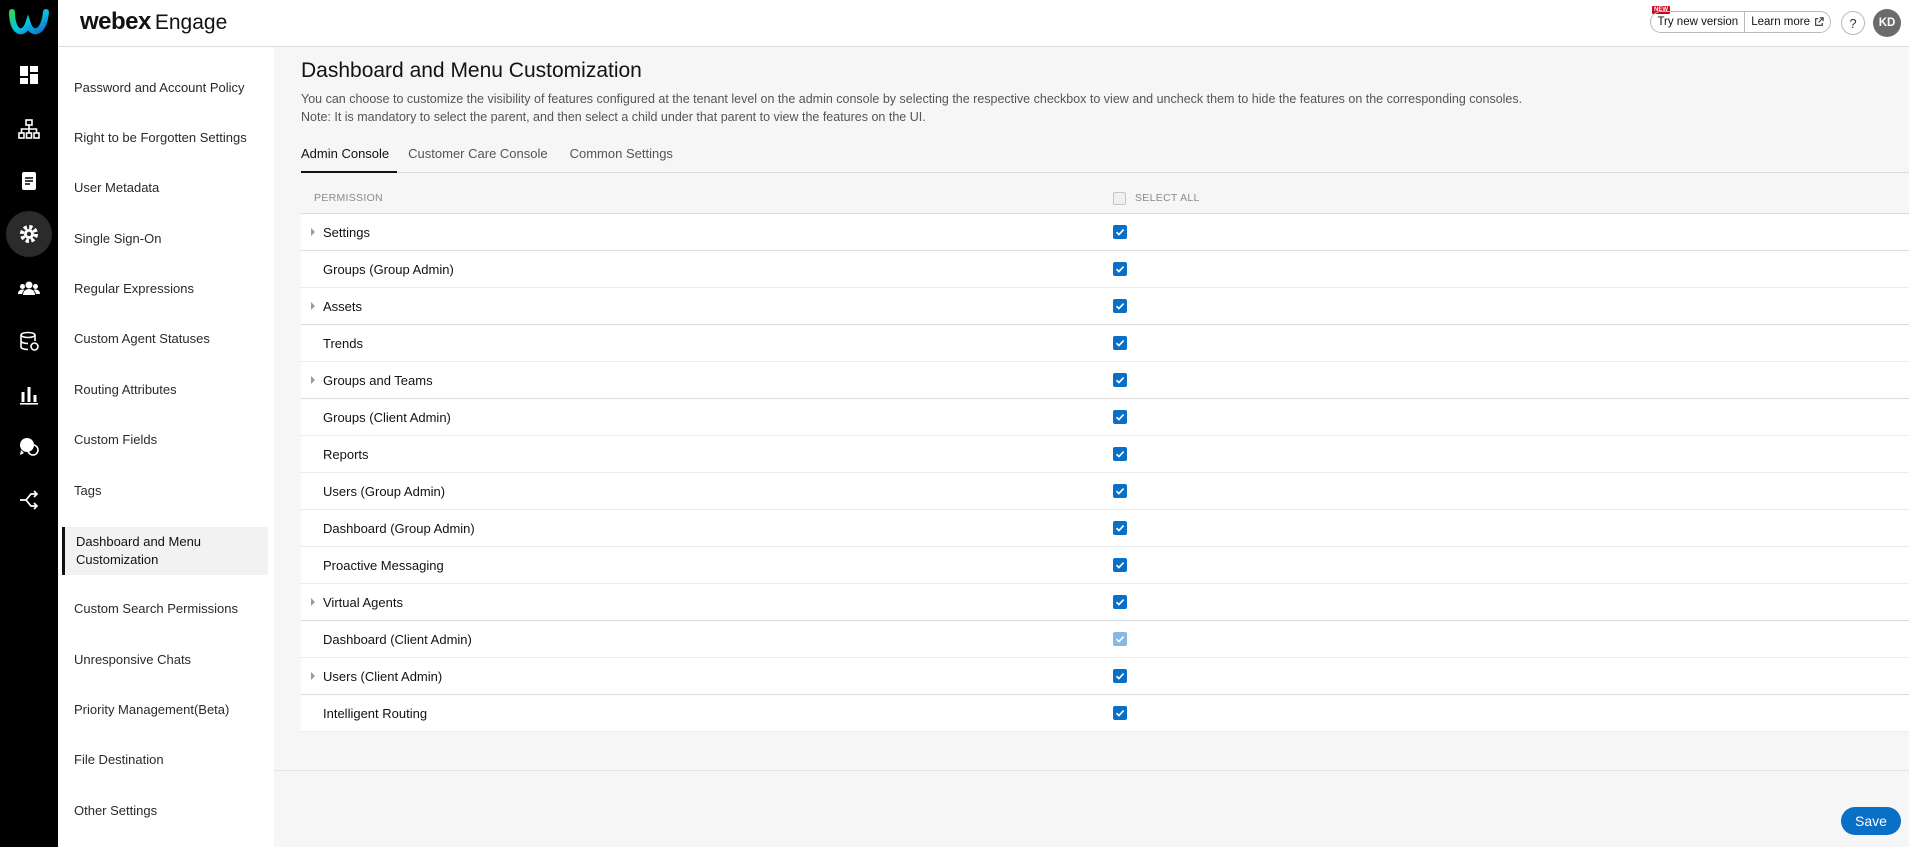 This screenshot has height=847, width=1909. I want to click on dashboard-icon, so click(29, 75).